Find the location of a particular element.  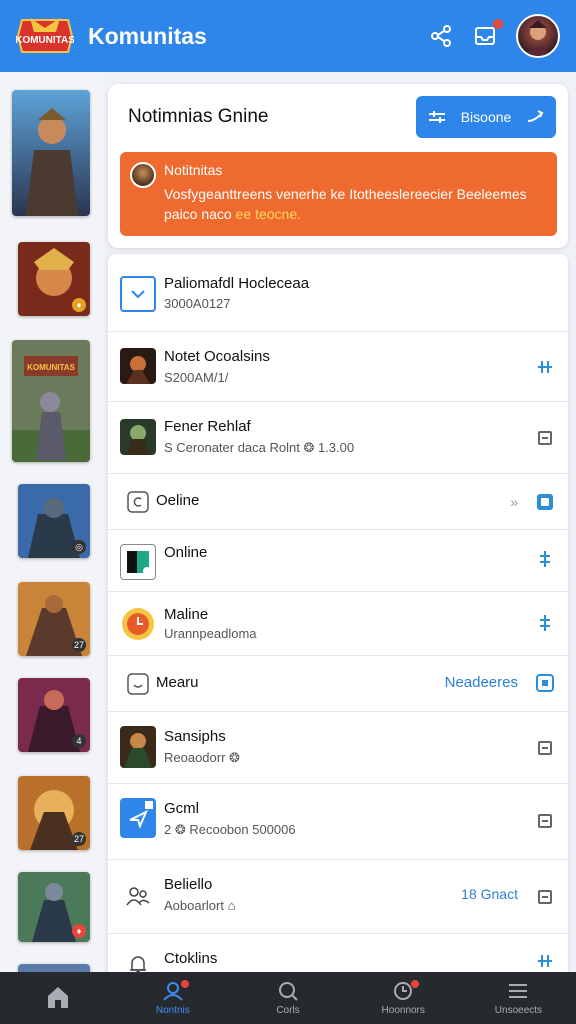

alert-avatar is located at coordinates (143, 175).